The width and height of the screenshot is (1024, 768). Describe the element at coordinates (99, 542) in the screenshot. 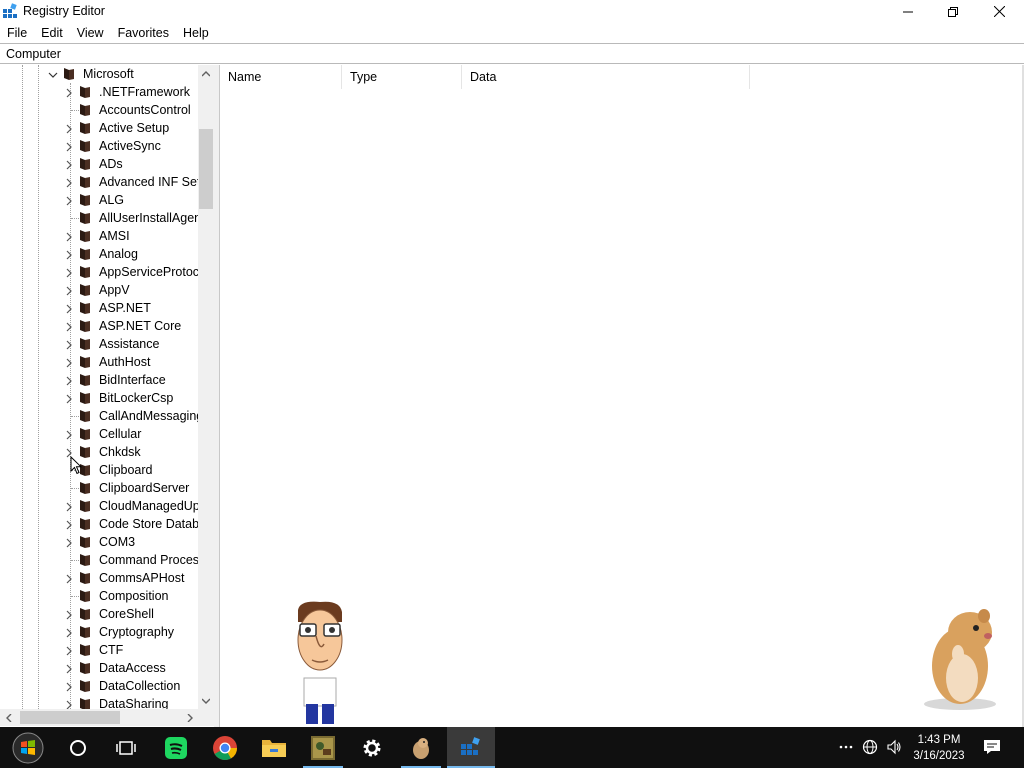

I see `tree-item: COM3` at that location.